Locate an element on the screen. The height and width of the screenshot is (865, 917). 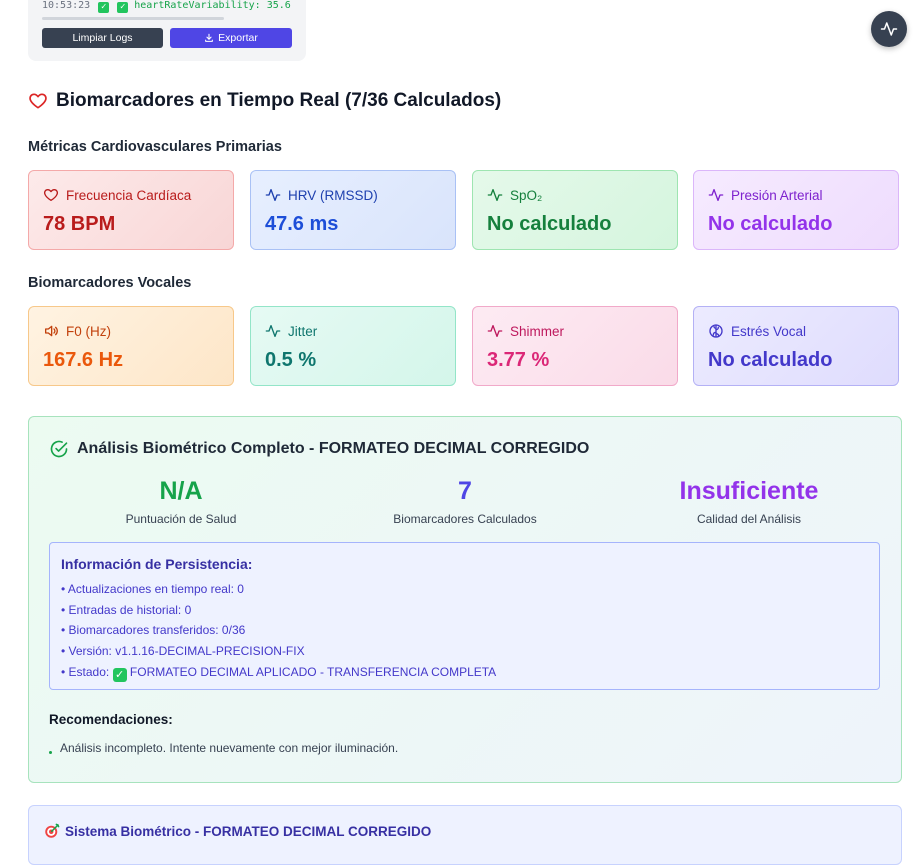
health-score-value: N/A is located at coordinates (181, 491).